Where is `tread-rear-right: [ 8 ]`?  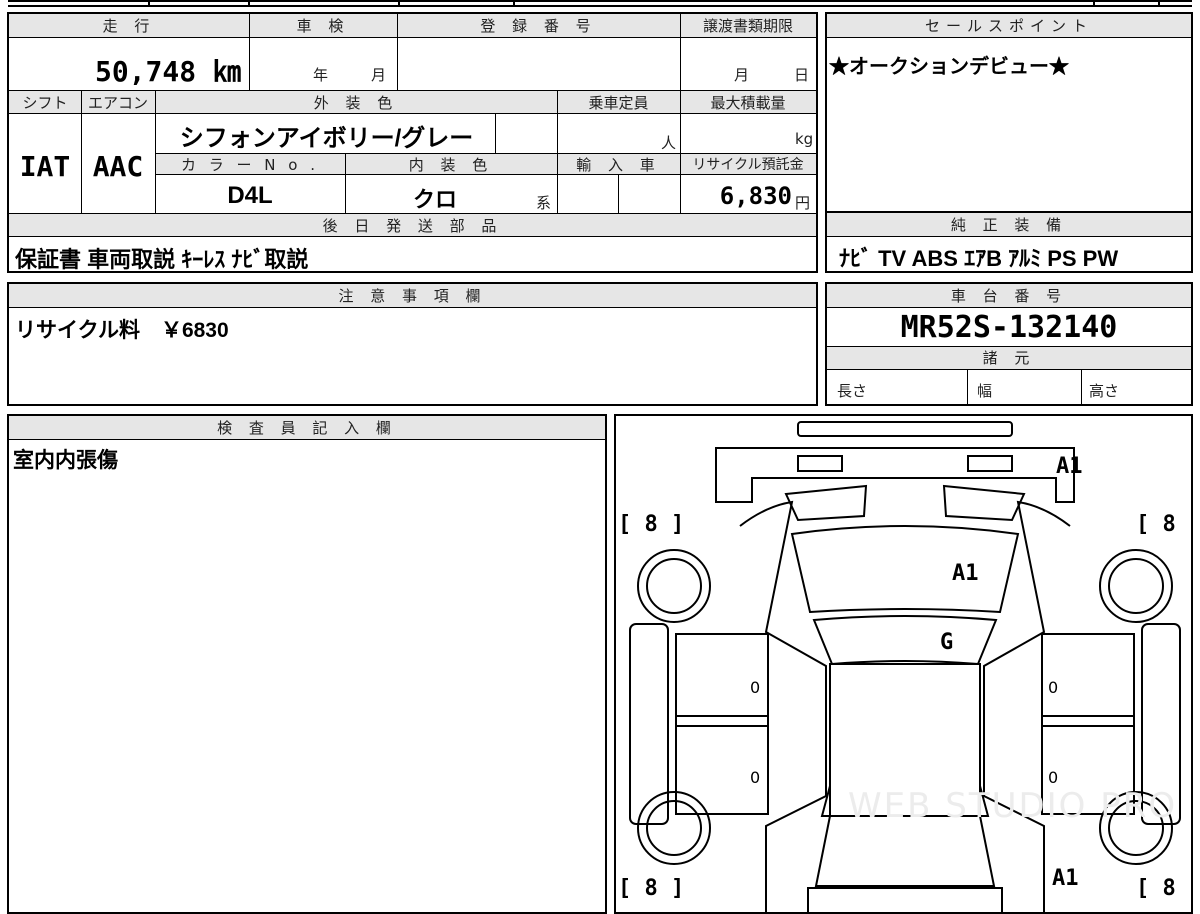 tread-rear-right: [ 8 ] is located at coordinates (1163, 888).